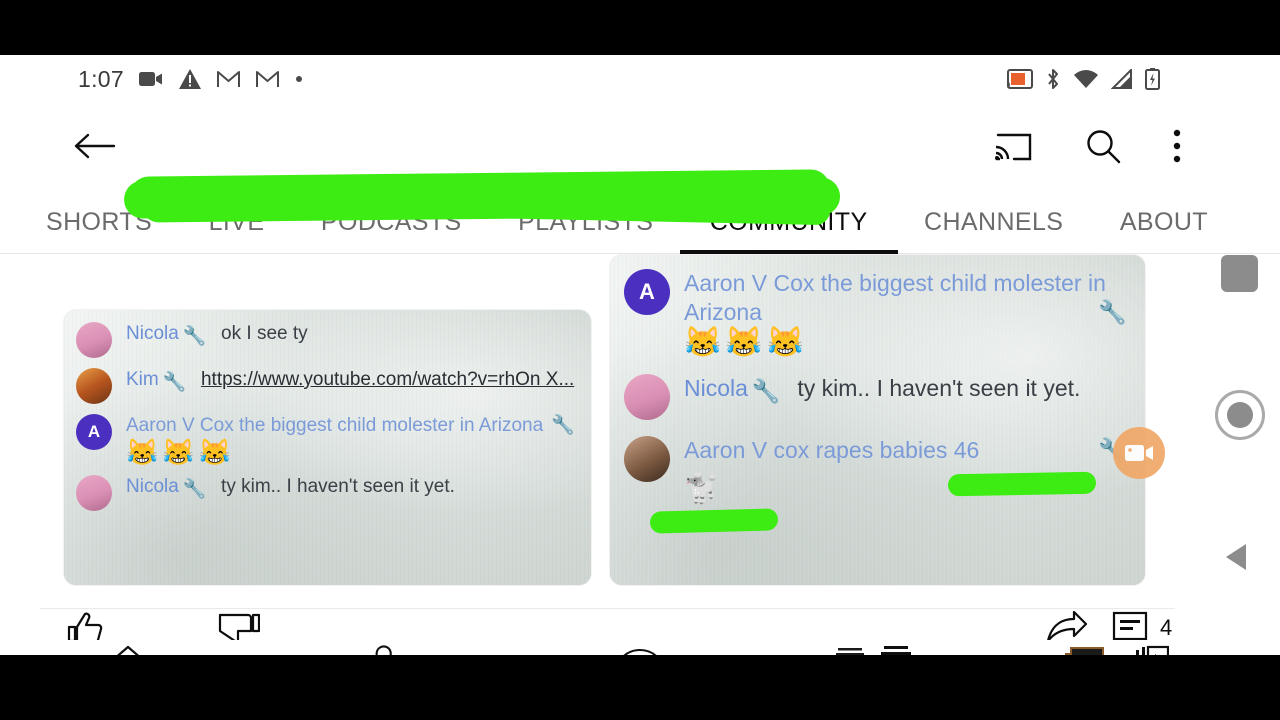  Describe the element at coordinates (101, 78) in the screenshot. I see `status-time: 1:07` at that location.